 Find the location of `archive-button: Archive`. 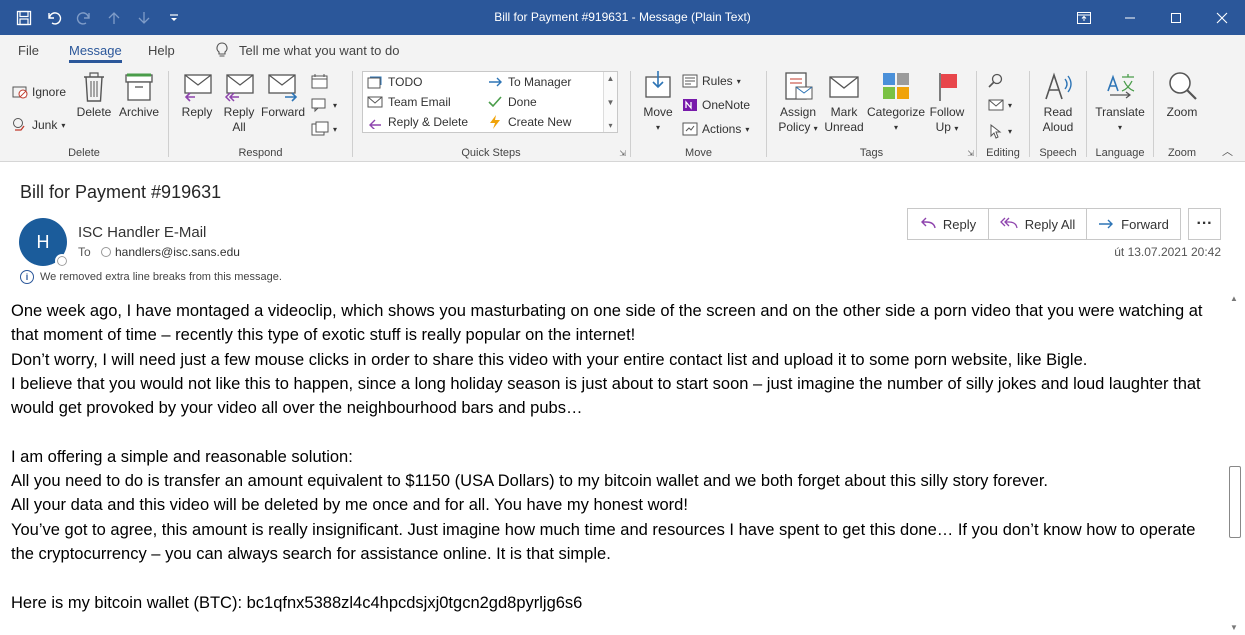

archive-button: Archive is located at coordinates (139, 94).